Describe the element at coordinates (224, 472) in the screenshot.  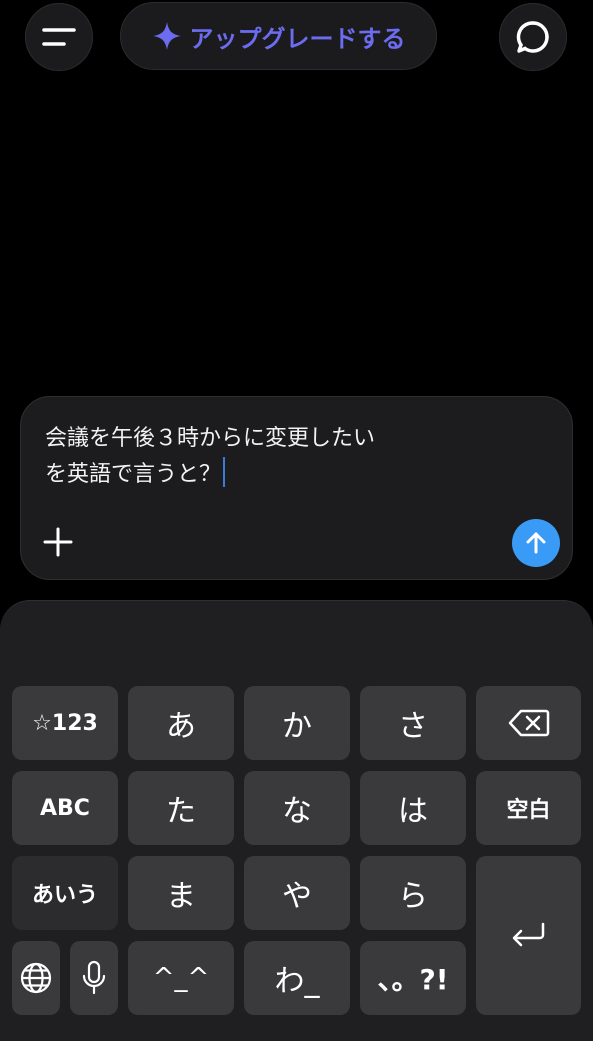
I see `text-caret` at that location.